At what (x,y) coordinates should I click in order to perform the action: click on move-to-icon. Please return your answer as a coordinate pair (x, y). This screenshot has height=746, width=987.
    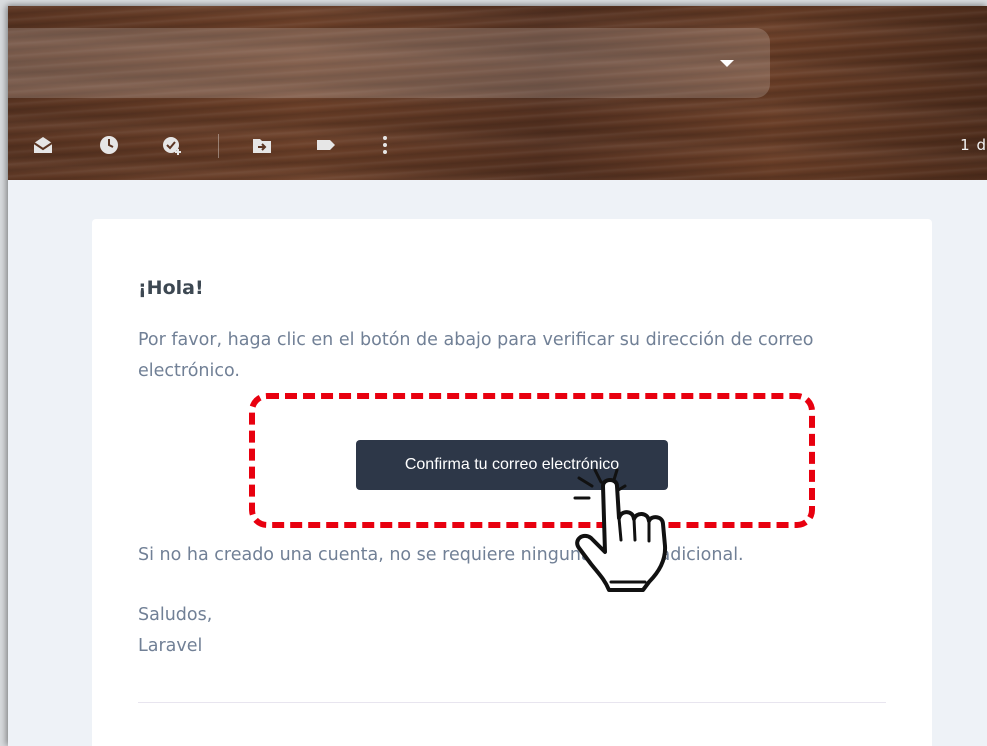
    Looking at the image, I should click on (262, 145).